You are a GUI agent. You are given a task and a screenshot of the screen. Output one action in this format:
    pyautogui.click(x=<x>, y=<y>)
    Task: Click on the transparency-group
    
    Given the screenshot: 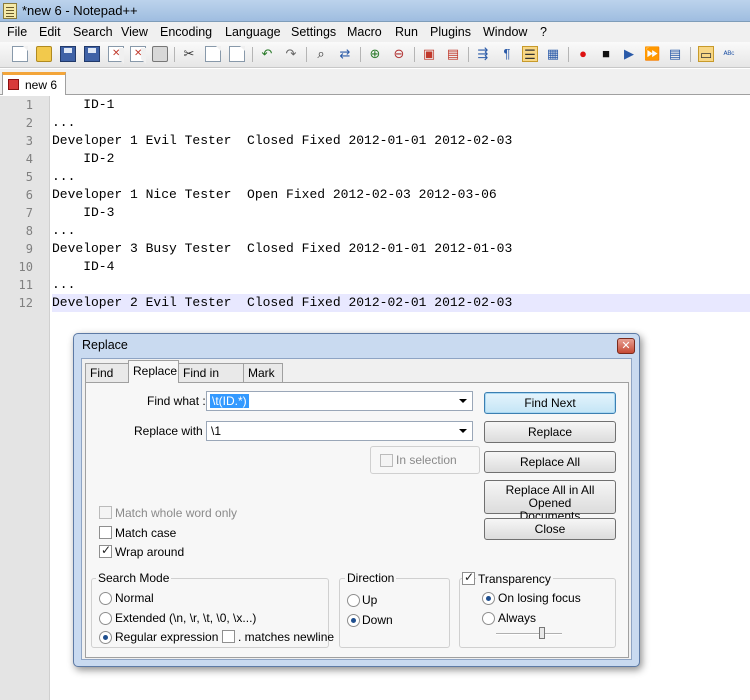 What is the action you would take?
    pyautogui.click(x=537, y=613)
    